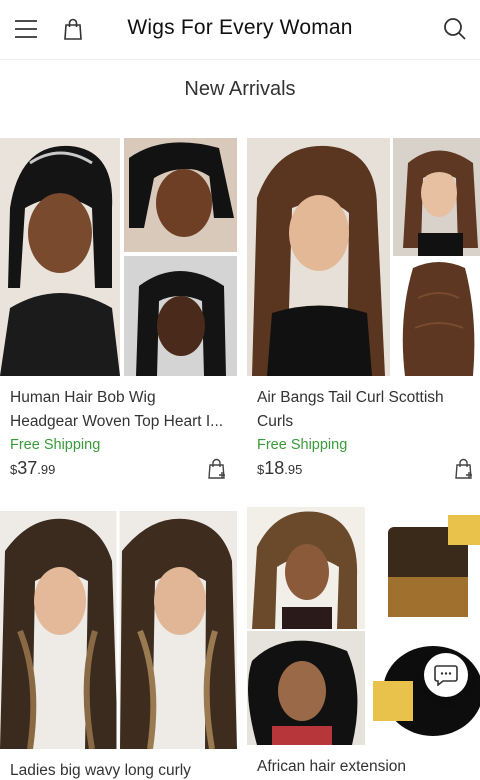  What do you see at coordinates (365, 410) in the screenshot?
I see `product-name: Air Bangs Tail Curl Scottish Curls` at bounding box center [365, 410].